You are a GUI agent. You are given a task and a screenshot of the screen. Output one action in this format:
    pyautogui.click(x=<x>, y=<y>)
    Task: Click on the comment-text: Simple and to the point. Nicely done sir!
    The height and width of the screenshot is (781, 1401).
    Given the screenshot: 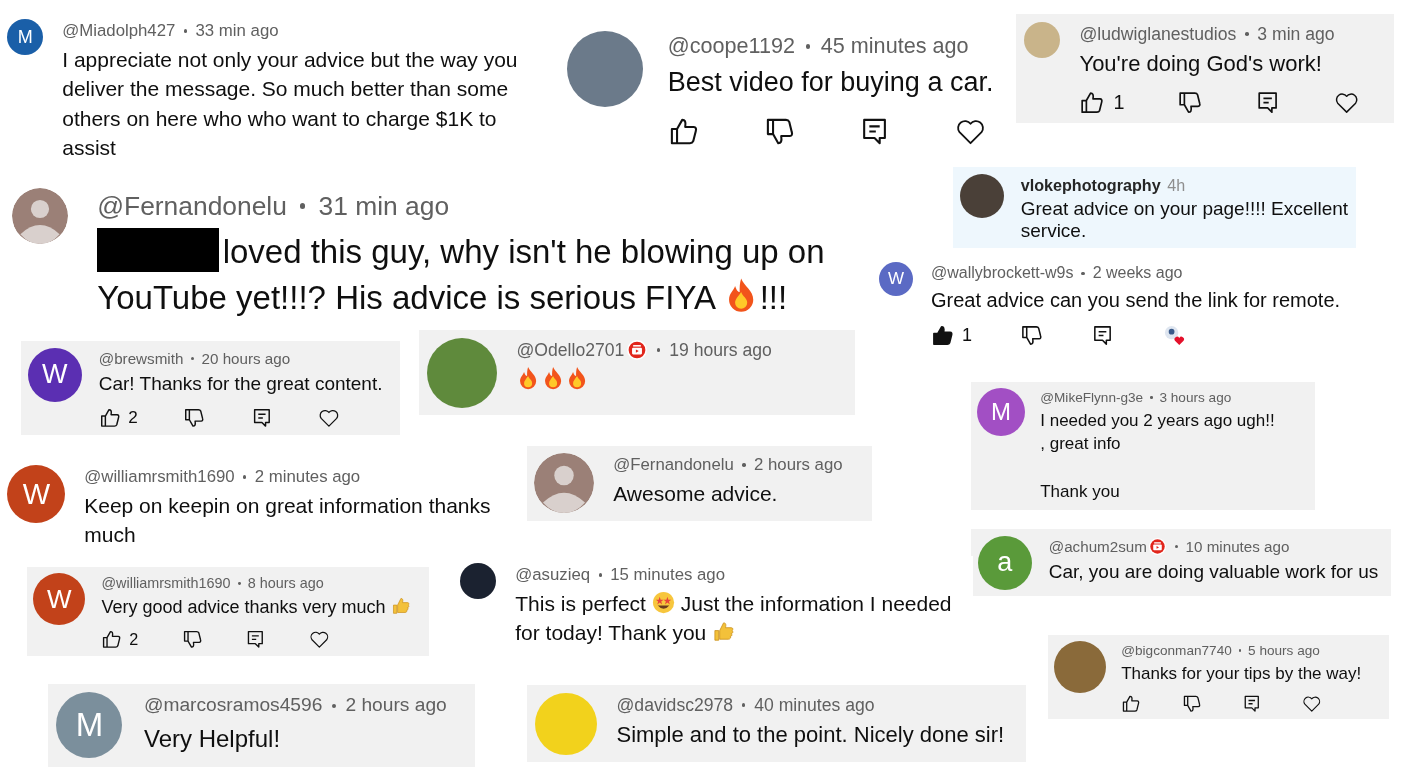 What is the action you would take?
    pyautogui.click(x=811, y=734)
    